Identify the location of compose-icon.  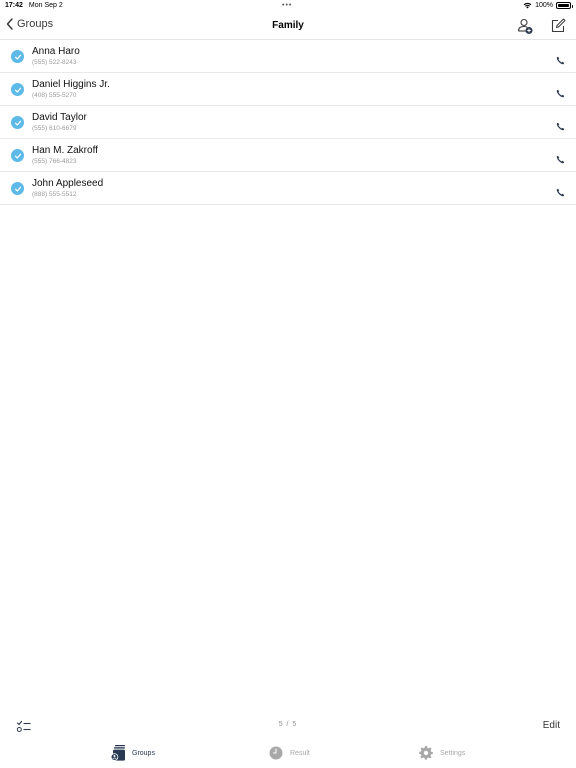
(558, 25).